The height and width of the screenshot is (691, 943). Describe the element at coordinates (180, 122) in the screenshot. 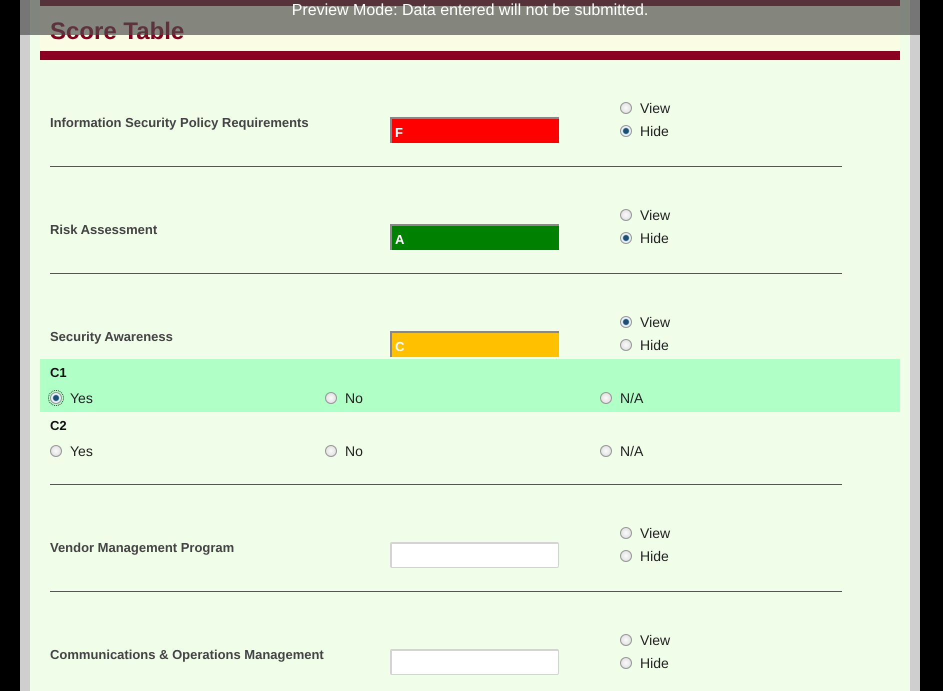

I see `section-label: Information Security Policy Requirements` at that location.